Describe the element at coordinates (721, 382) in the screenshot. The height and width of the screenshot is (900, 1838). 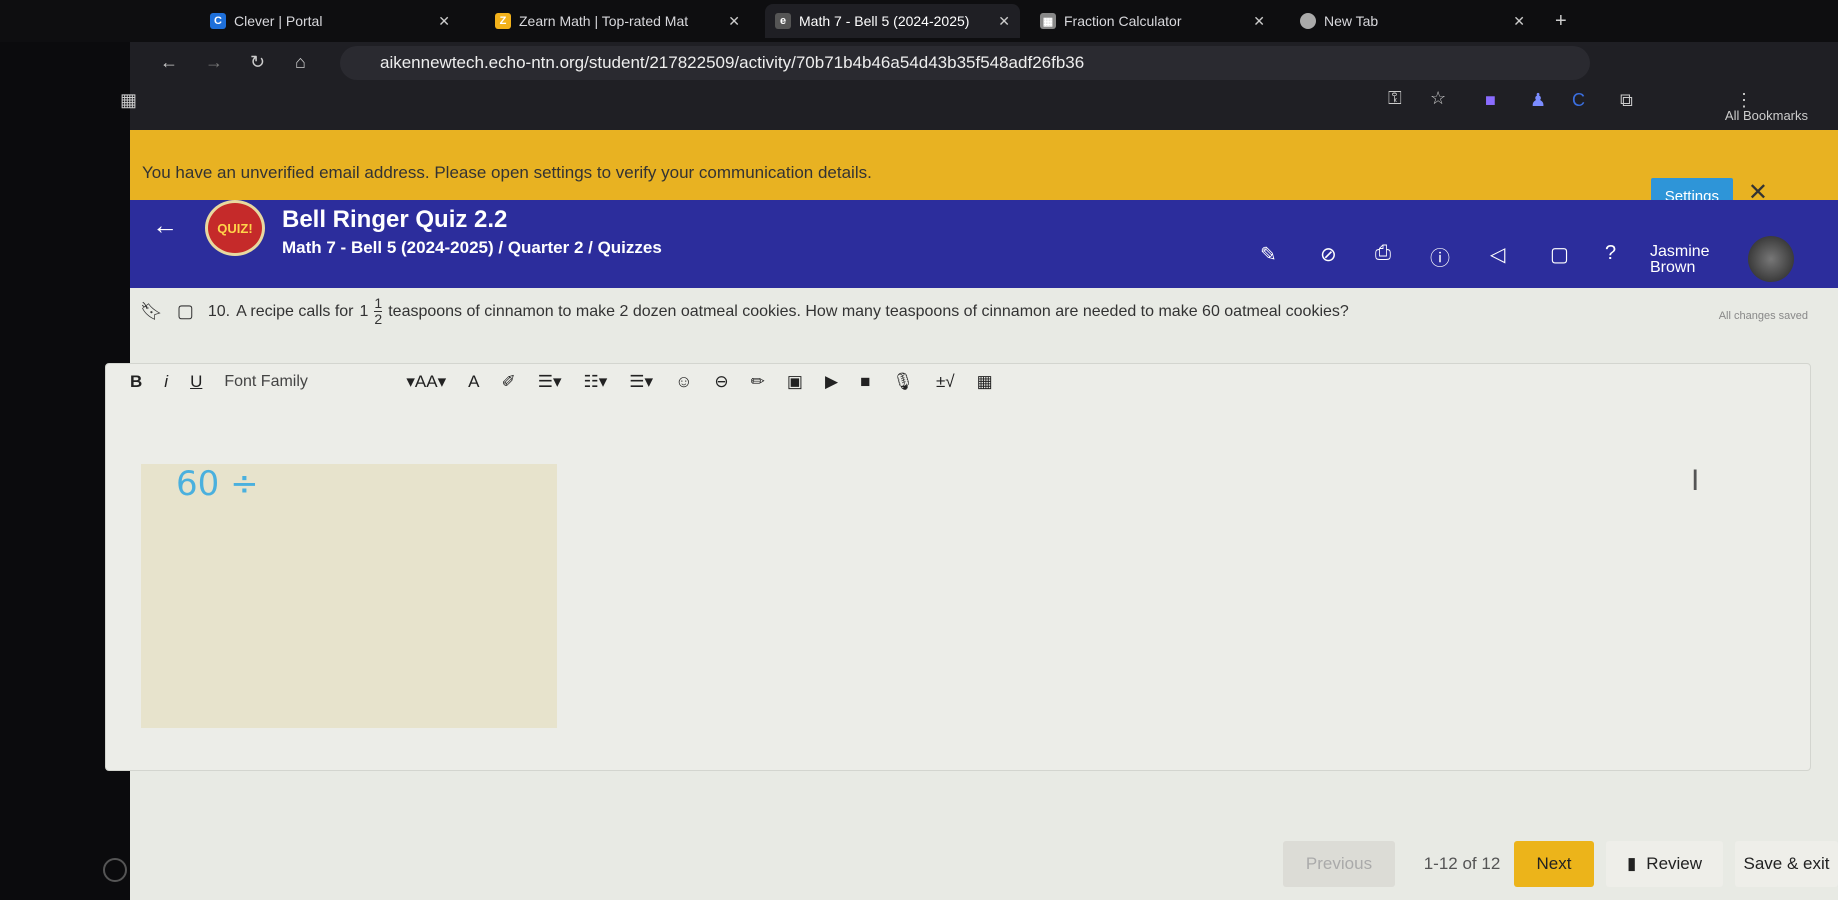
I see `link-icon: ⊖` at that location.